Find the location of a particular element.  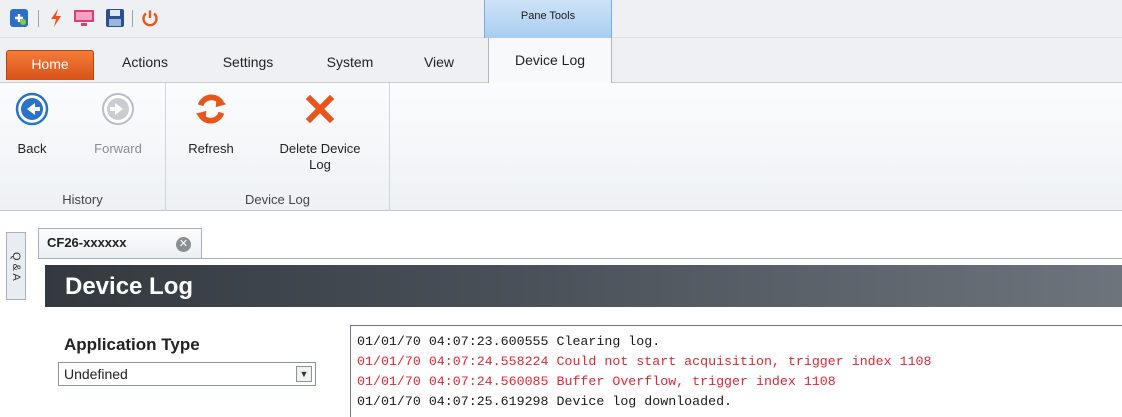

page-title: Device Log is located at coordinates (129, 286).